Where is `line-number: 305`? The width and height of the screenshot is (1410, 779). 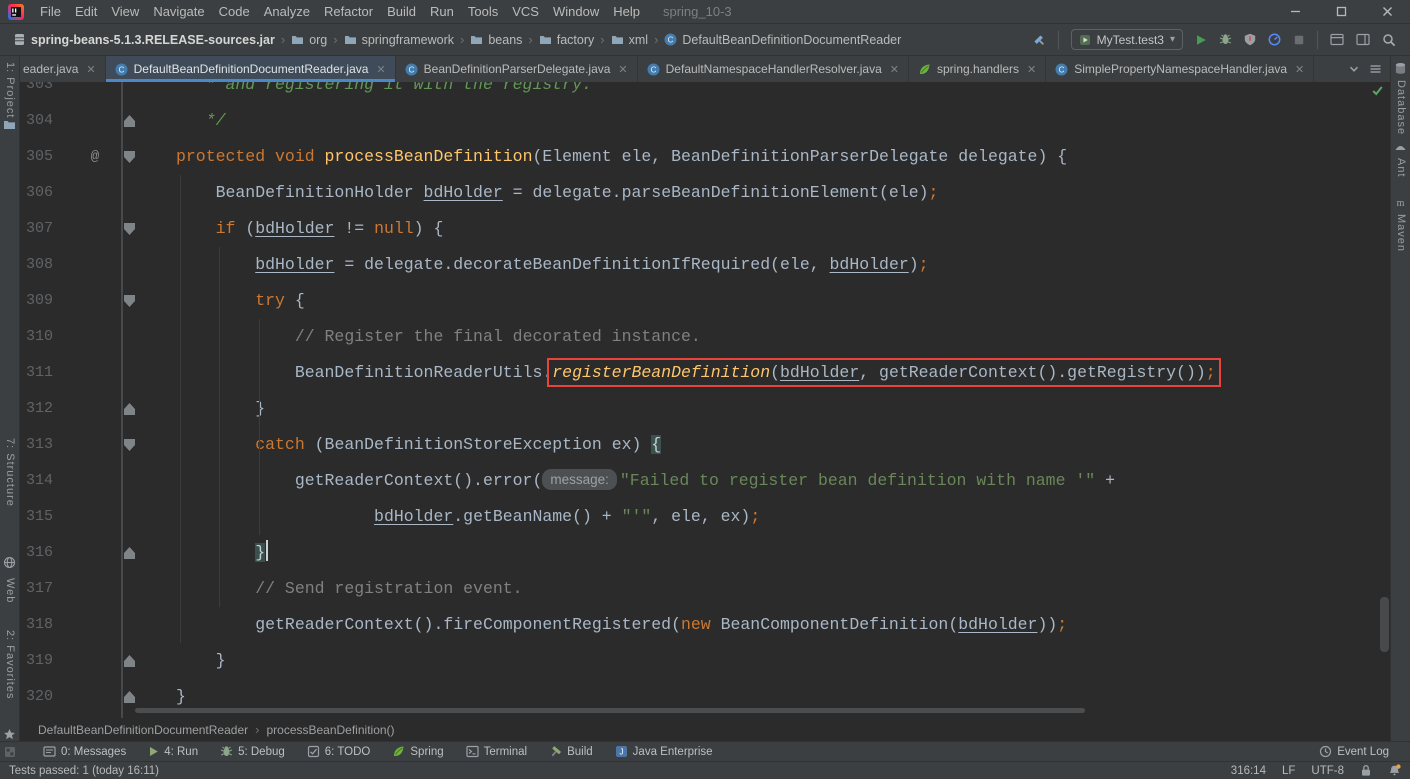
line-number: 305 is located at coordinates (48, 157).